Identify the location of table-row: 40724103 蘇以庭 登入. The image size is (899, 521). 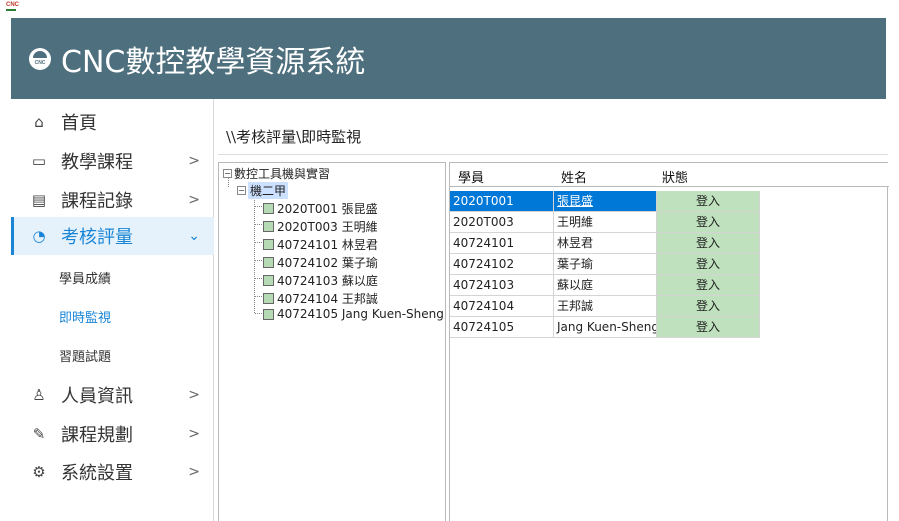
(605, 285).